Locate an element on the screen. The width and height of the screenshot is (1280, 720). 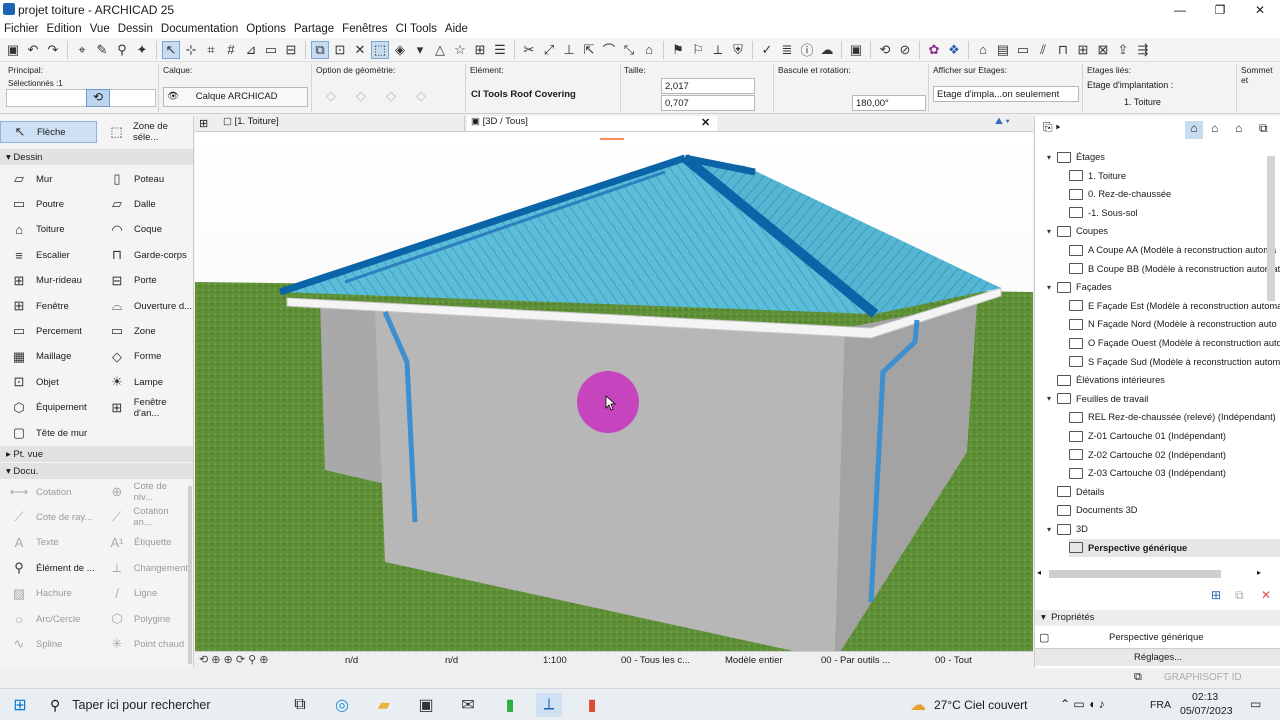
camtasia-icon: ▮ is located at coordinates (510, 705).